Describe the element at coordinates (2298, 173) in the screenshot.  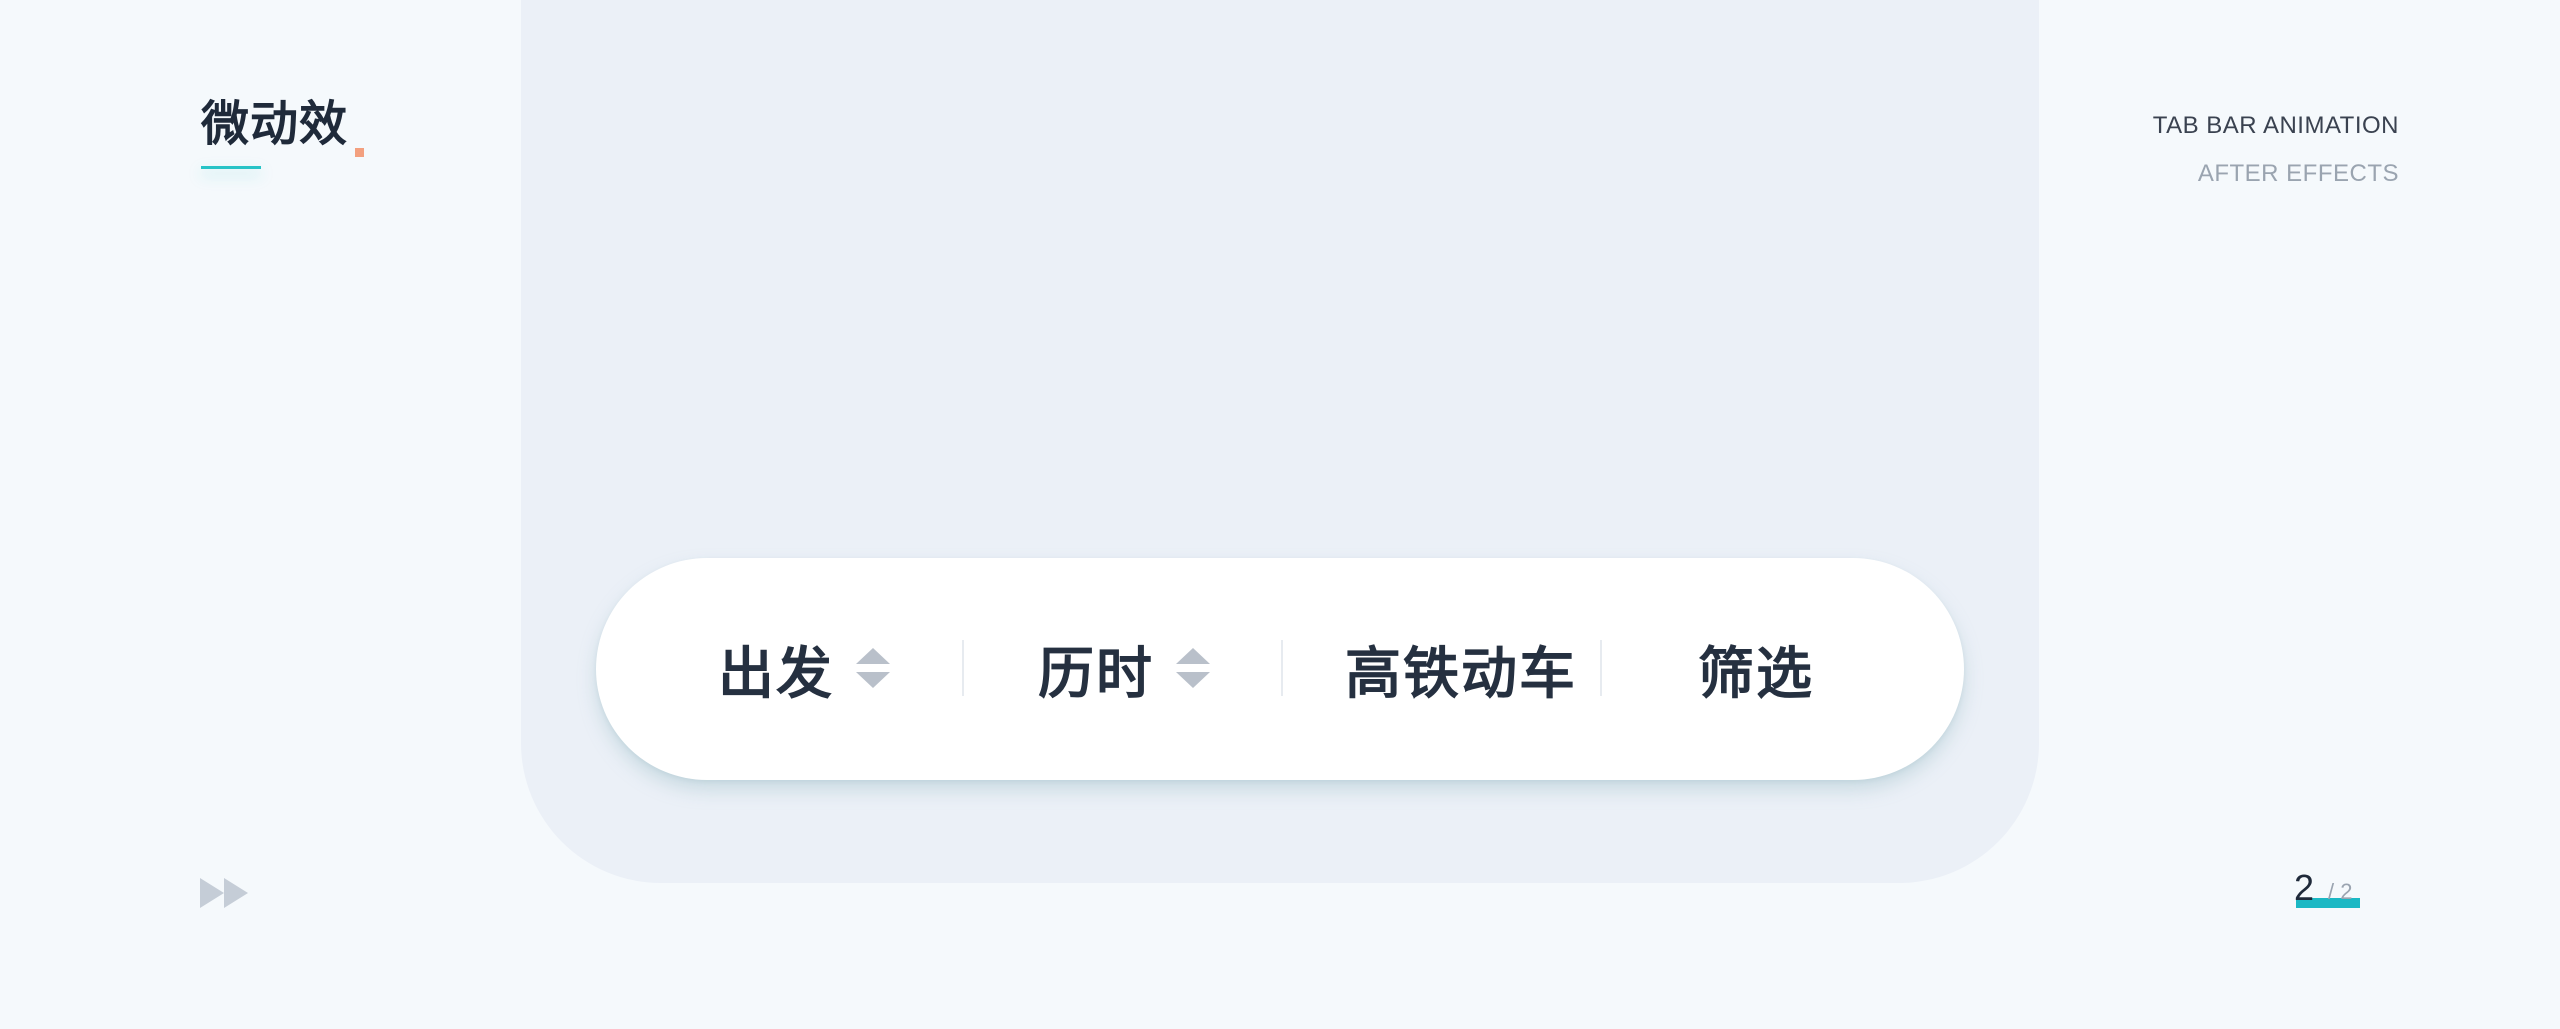
I see `meta-subtitle: AFTER EFFECTS` at that location.